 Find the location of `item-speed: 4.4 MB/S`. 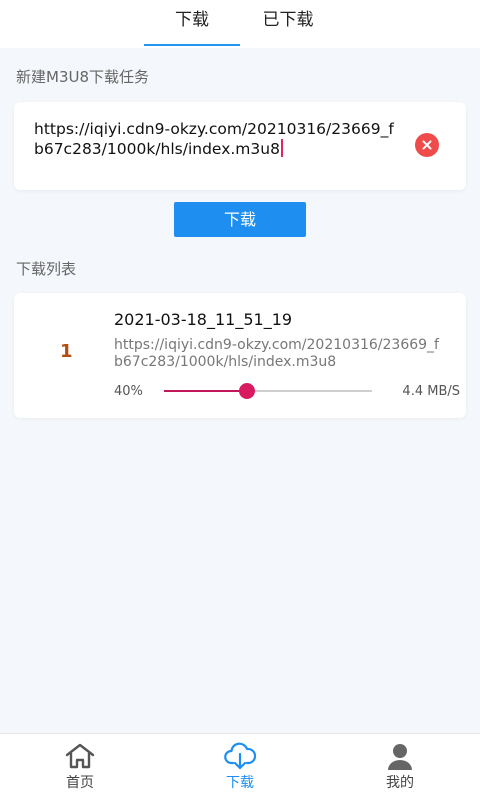

item-speed: 4.4 MB/S is located at coordinates (431, 391).